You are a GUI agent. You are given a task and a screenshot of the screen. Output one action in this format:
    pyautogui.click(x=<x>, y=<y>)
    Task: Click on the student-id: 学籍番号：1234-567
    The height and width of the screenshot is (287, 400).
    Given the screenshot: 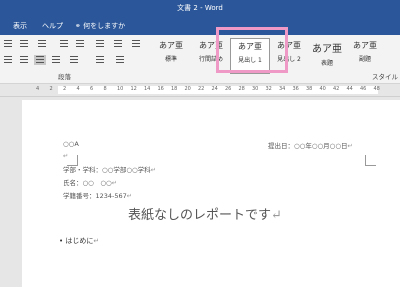 What is the action you would take?
    pyautogui.click(x=95, y=196)
    